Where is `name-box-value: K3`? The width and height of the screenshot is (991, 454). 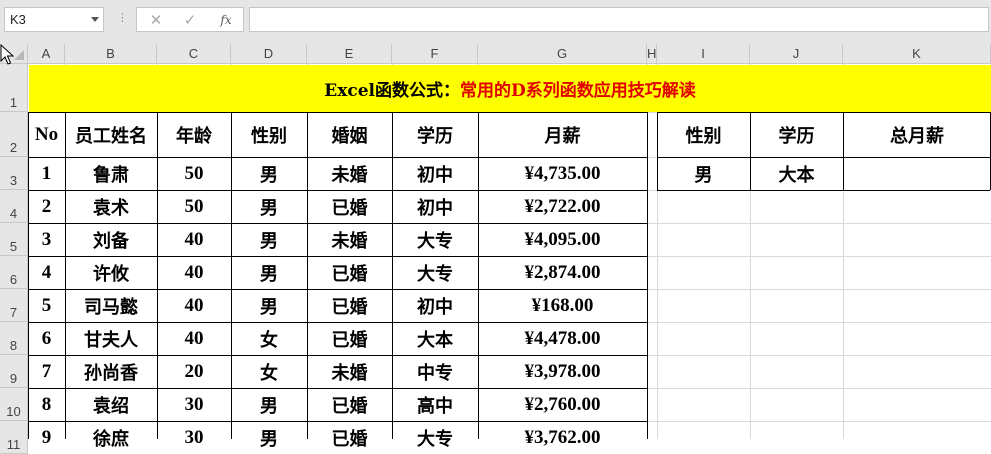 name-box-value: K3 is located at coordinates (18, 19).